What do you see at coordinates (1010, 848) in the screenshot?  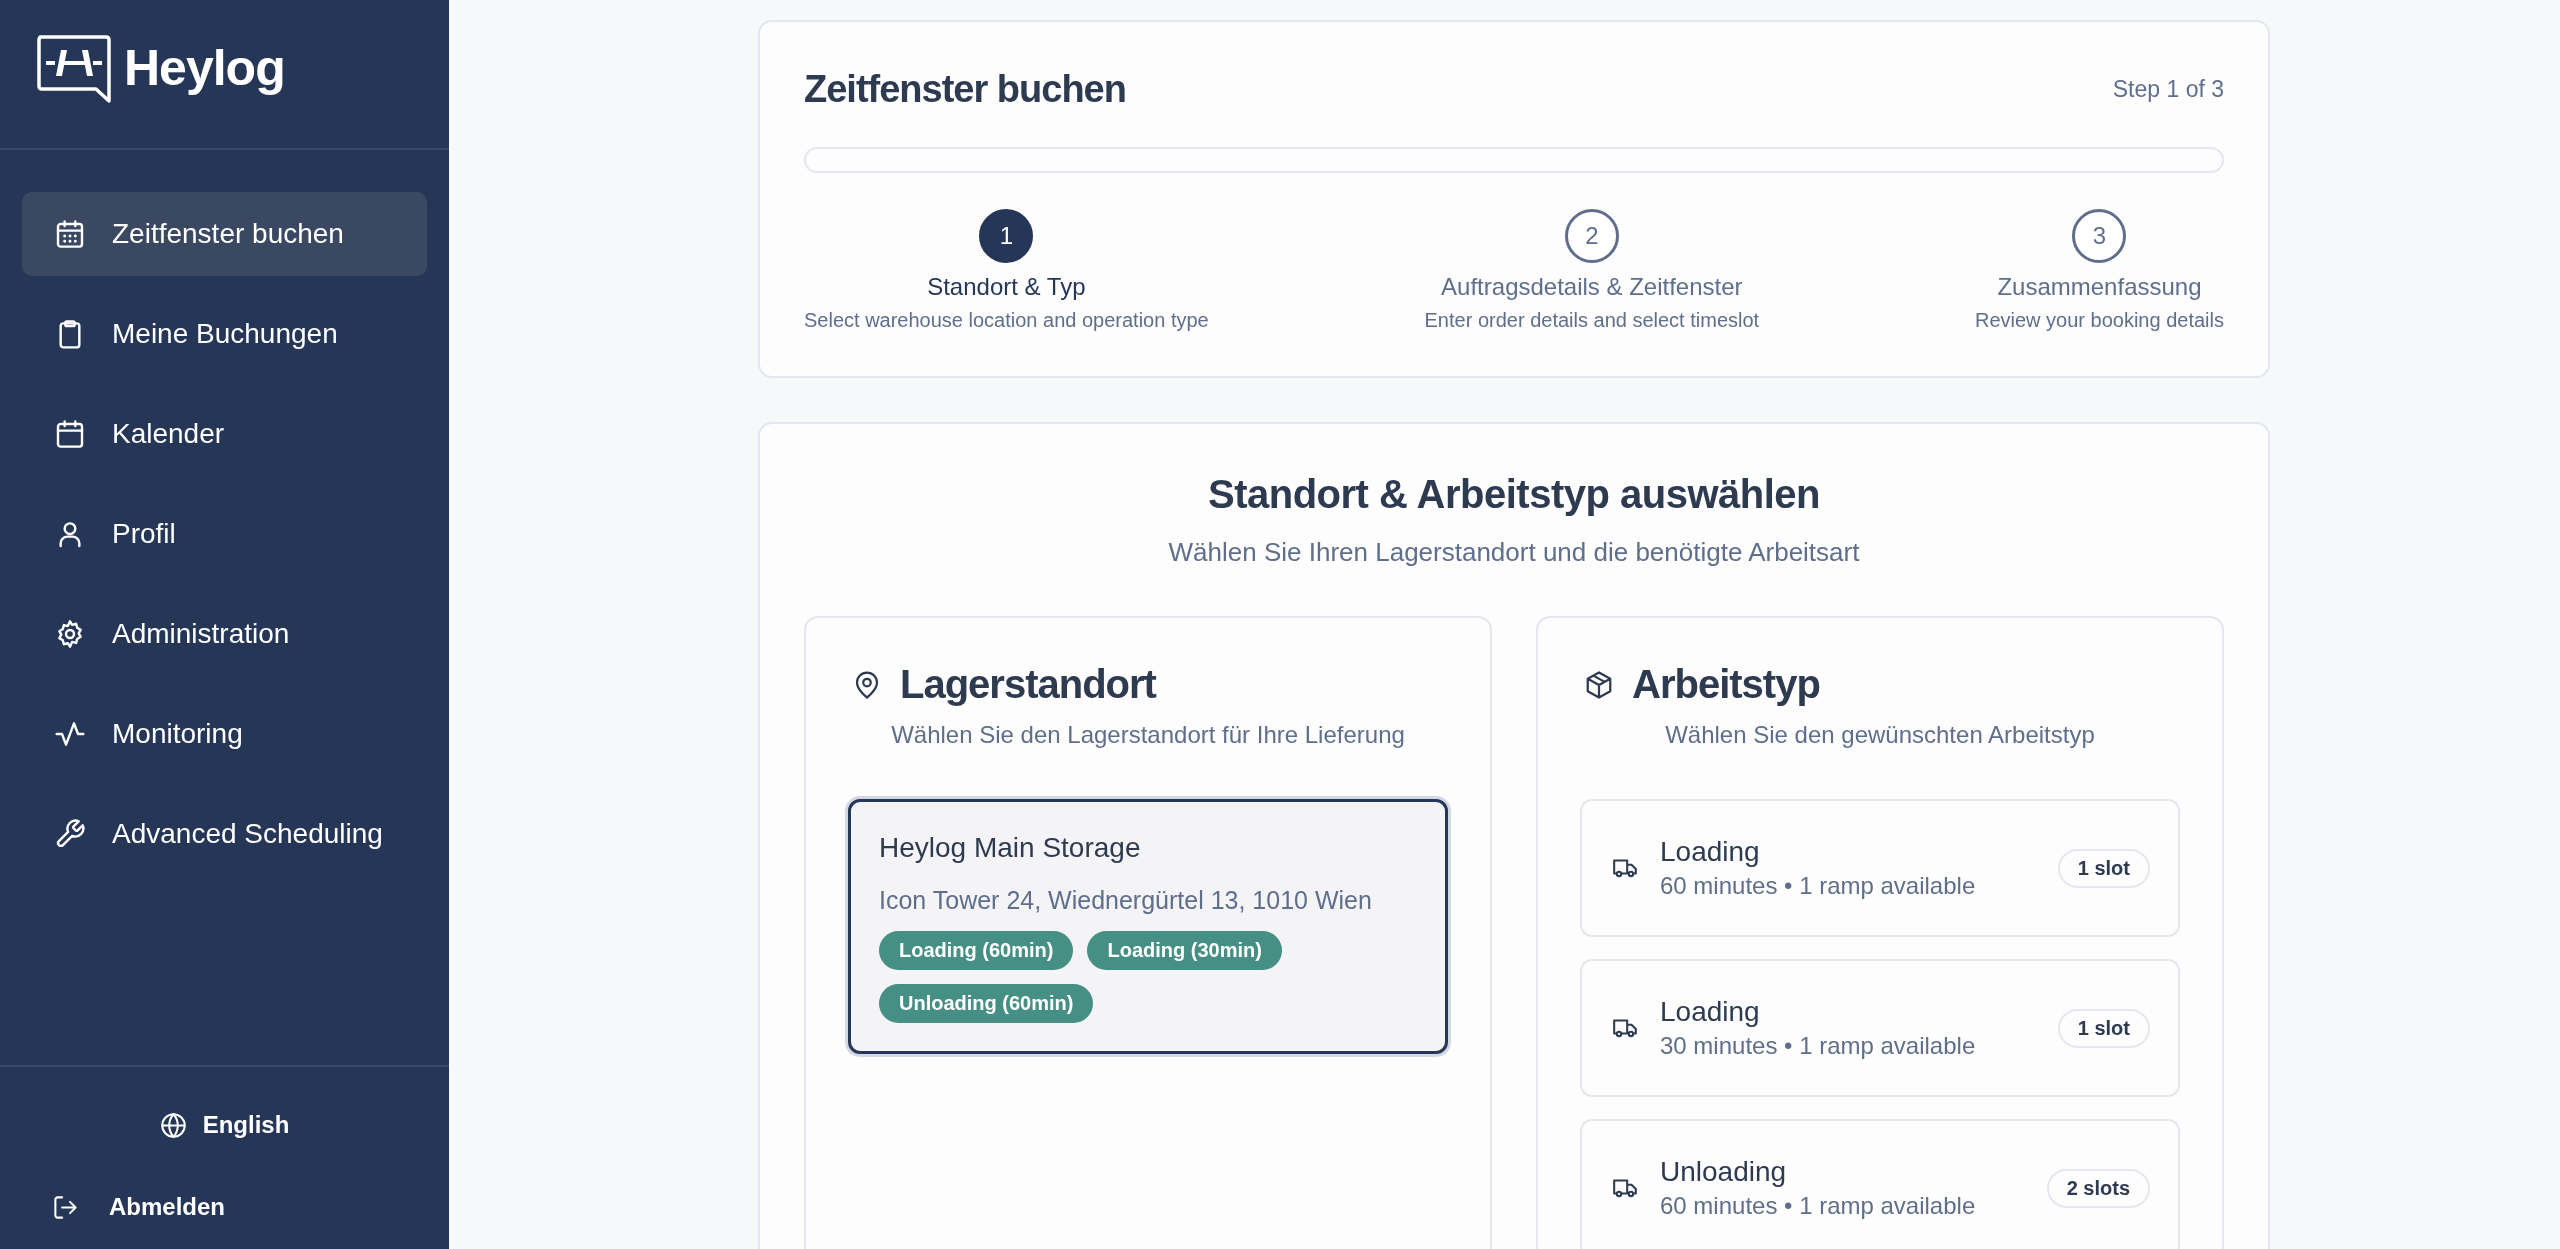 I see `location-name: Heylog Main Storage` at bounding box center [1010, 848].